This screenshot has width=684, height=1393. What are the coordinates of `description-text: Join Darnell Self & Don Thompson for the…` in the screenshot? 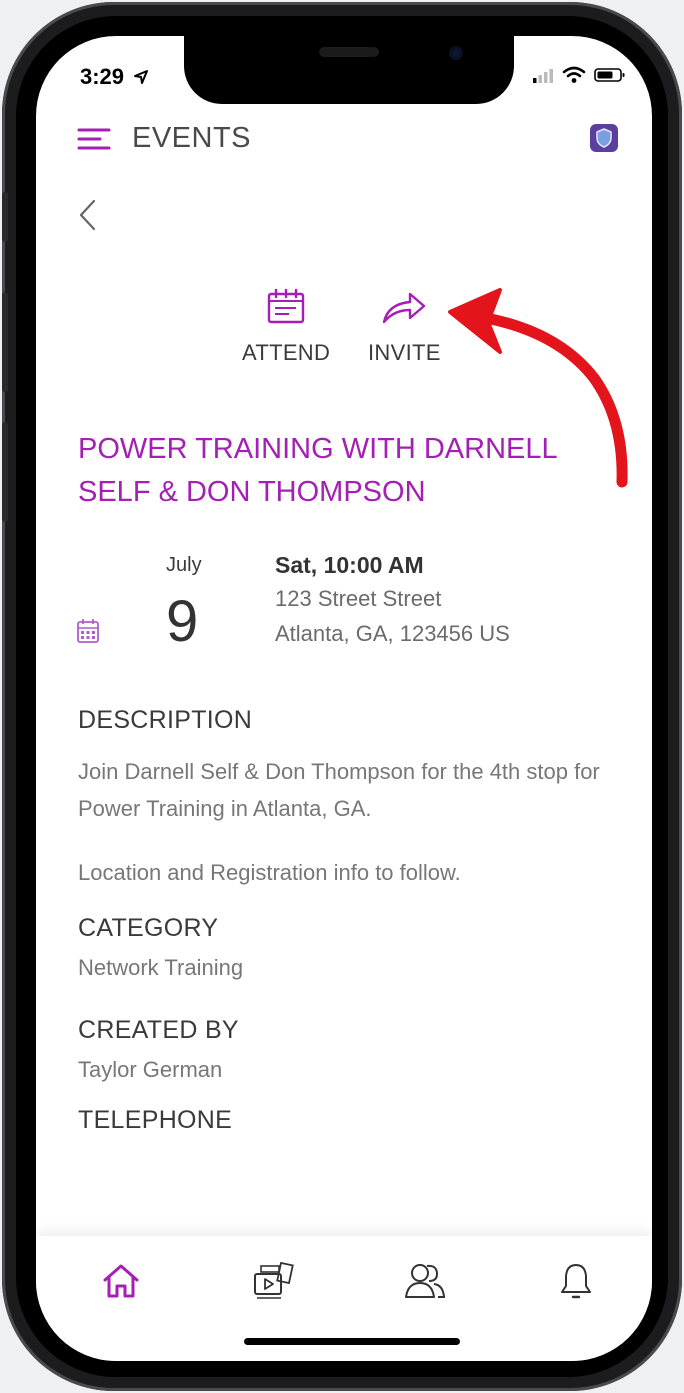 It's located at (339, 790).